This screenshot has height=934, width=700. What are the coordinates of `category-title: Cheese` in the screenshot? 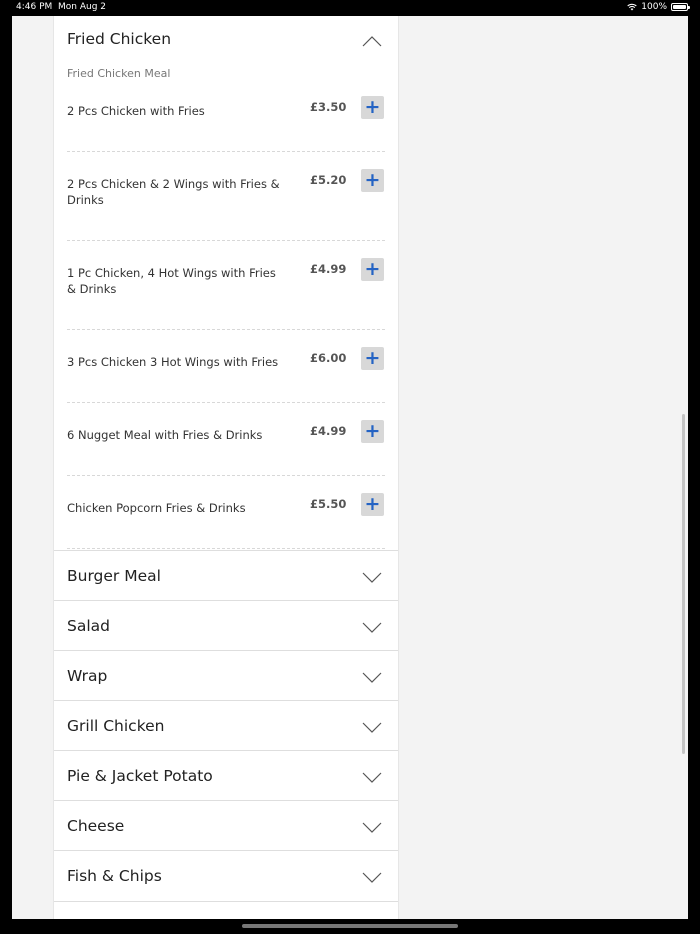 It's located at (96, 826).